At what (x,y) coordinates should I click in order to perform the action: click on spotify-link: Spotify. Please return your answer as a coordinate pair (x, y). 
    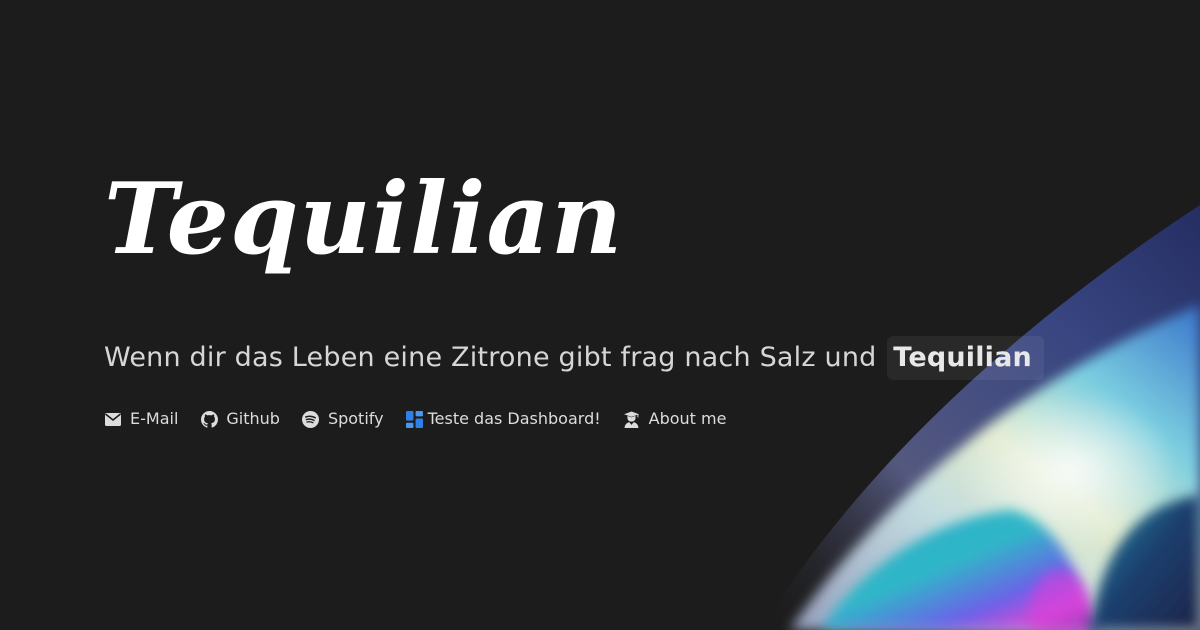
    Looking at the image, I should click on (343, 419).